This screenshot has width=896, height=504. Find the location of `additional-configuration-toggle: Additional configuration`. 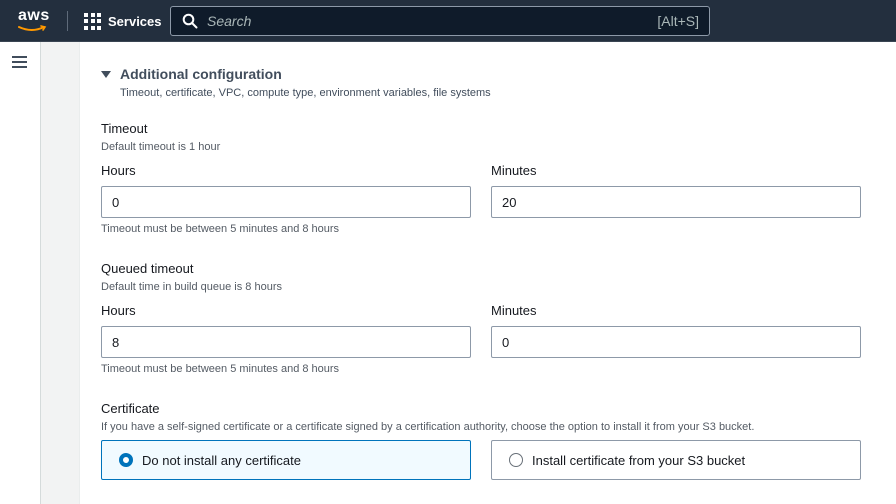

additional-configuration-toggle: Additional configuration is located at coordinates (191, 74).